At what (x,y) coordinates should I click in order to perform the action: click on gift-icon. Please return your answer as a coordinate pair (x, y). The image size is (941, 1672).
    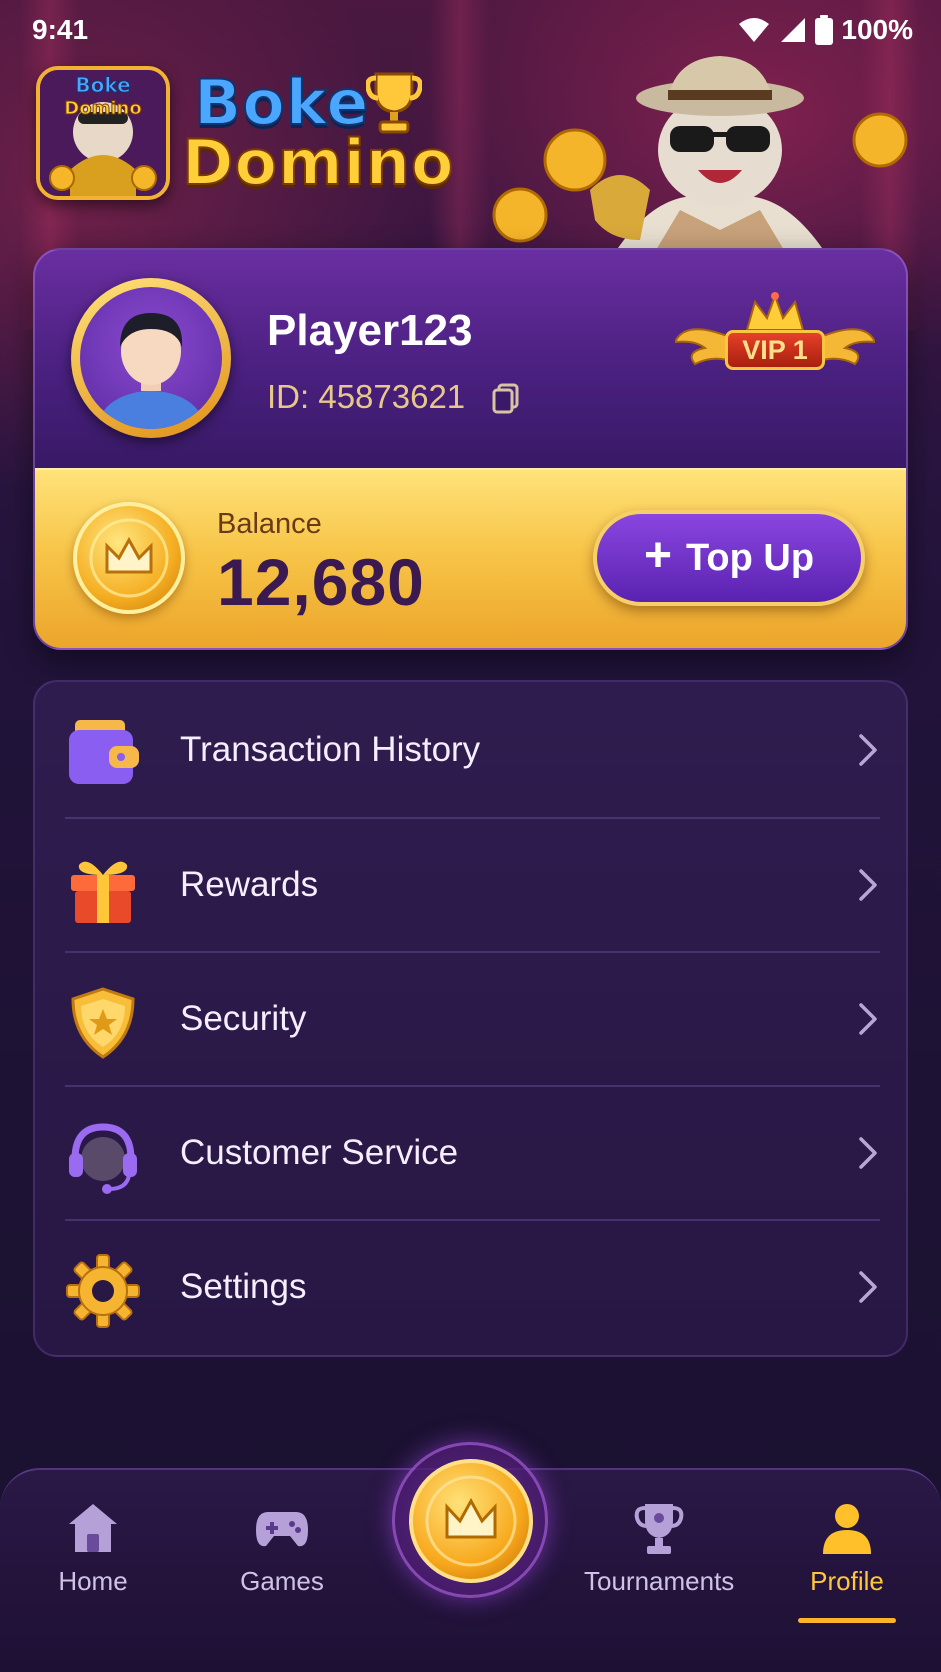
    Looking at the image, I should click on (103, 892).